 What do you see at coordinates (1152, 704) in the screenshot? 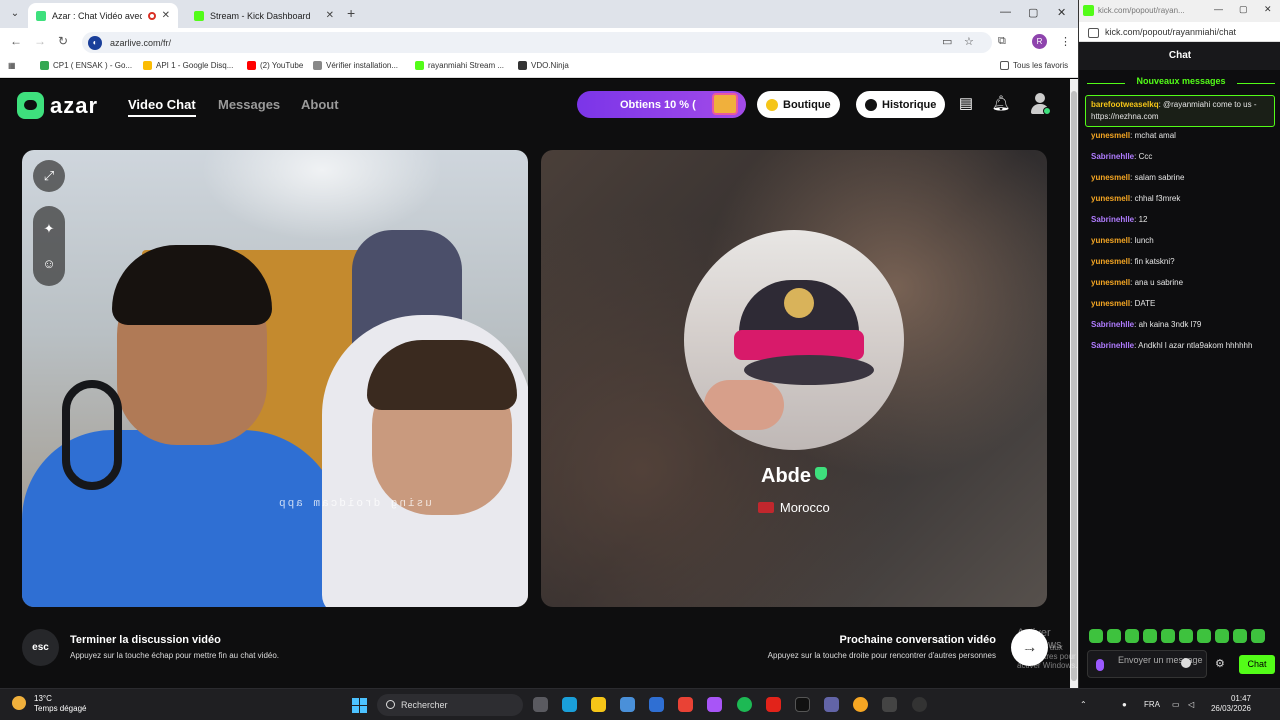
I see `language-indicator: FRA` at bounding box center [1152, 704].